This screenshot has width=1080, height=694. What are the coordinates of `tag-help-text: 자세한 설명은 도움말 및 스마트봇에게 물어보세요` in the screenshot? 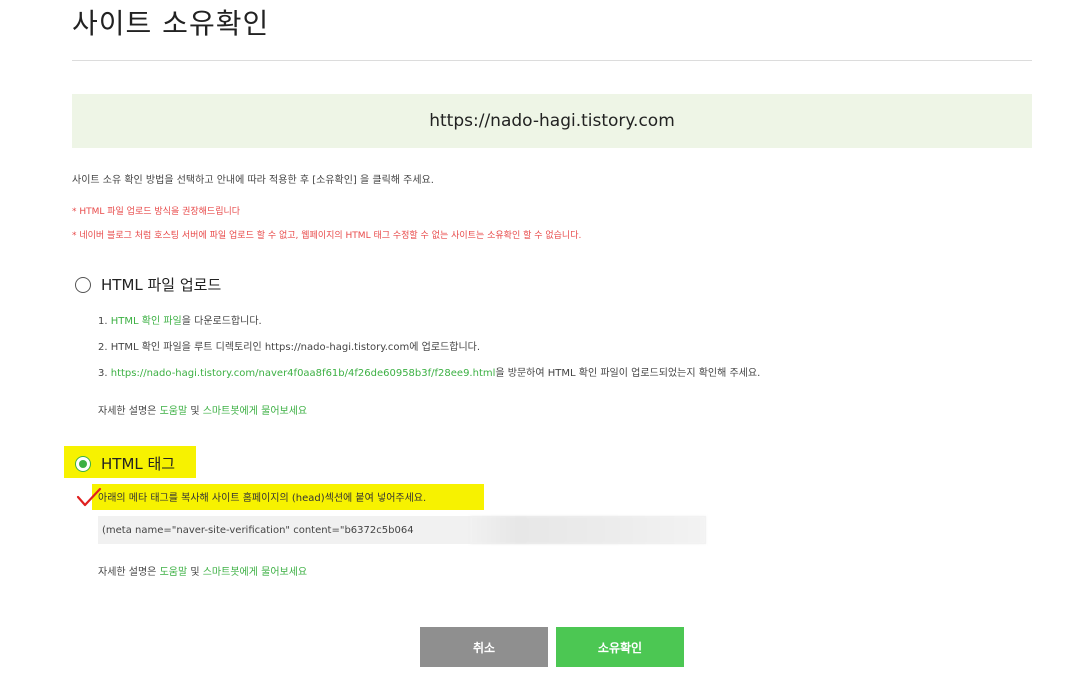 It's located at (202, 570).